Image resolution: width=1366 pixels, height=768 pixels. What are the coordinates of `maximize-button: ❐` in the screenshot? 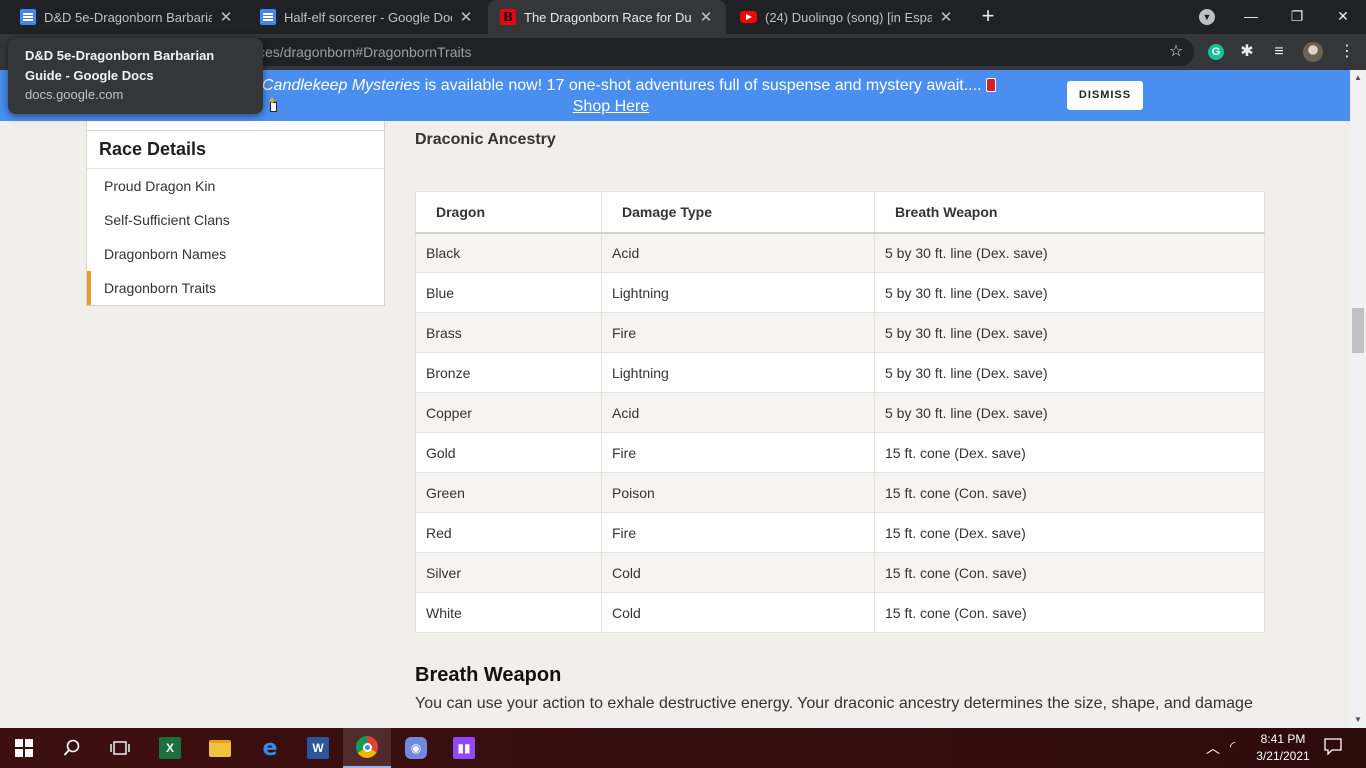 It's located at (1297, 17).